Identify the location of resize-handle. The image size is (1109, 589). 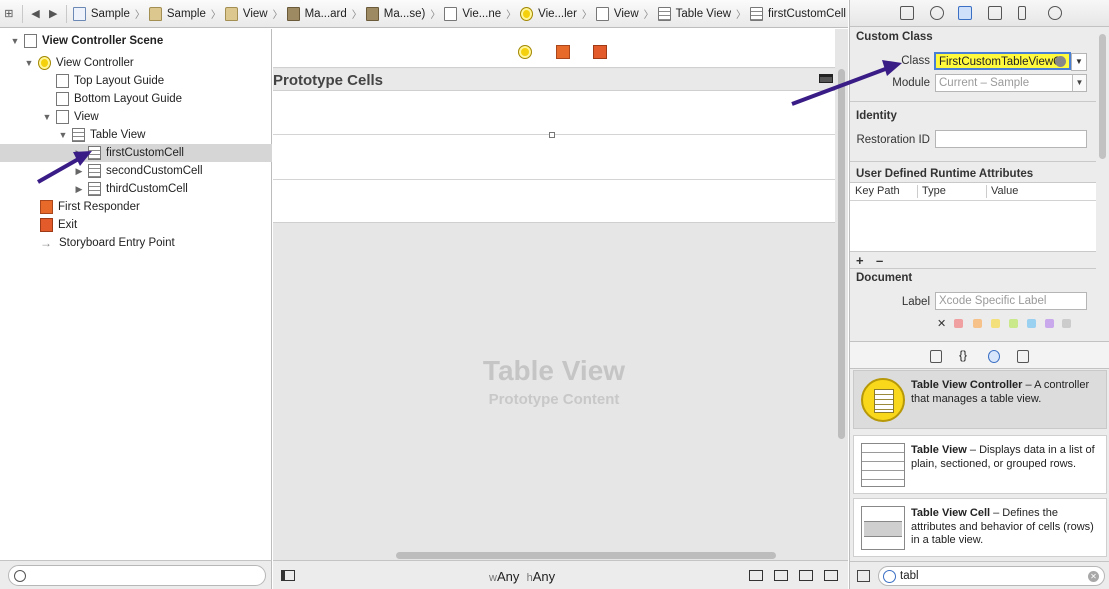
(552, 135).